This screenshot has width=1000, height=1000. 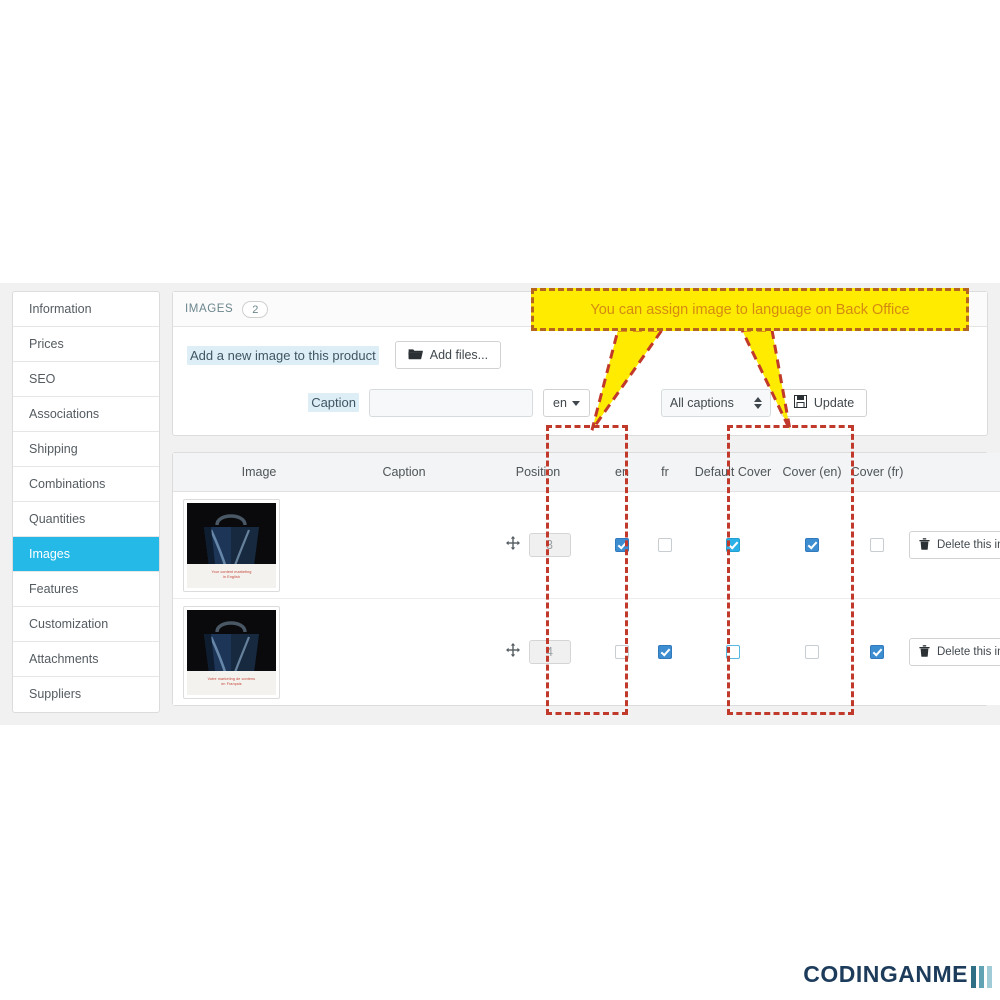 I want to click on cell-position: 4, so click(x=538, y=651).